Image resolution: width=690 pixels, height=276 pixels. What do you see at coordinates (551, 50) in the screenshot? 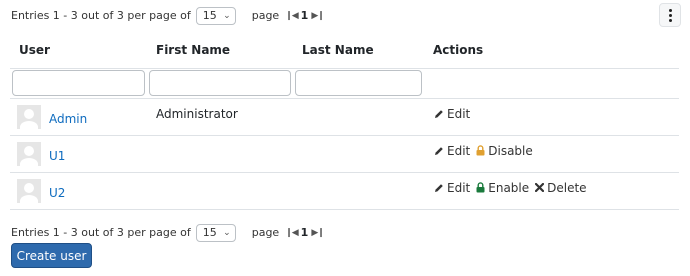
I see `column-header-actions: Actions` at bounding box center [551, 50].